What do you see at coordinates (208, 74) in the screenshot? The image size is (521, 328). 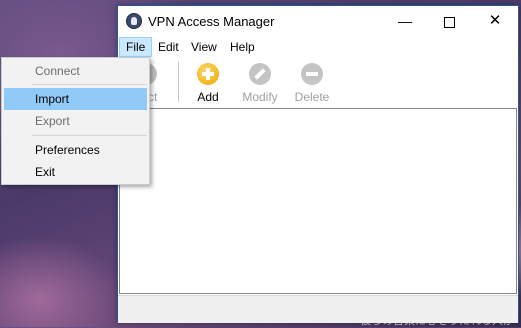 I see `add-icon` at bounding box center [208, 74].